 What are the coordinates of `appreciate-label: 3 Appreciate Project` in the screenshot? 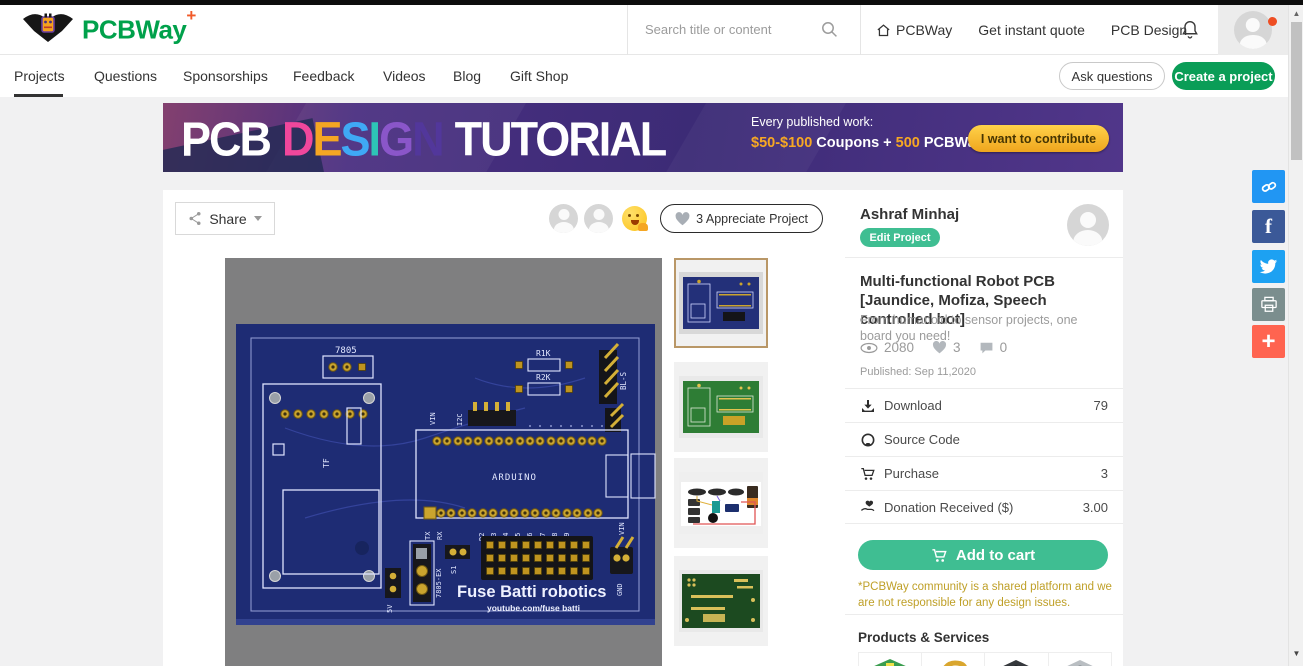 It's located at (752, 218).